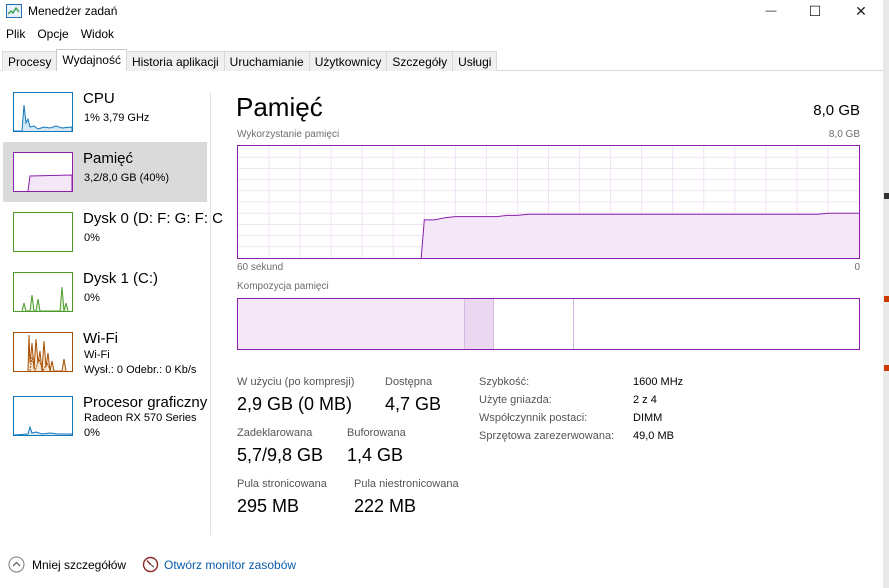  What do you see at coordinates (409, 382) in the screenshot?
I see `available-label: Dostępna` at bounding box center [409, 382].